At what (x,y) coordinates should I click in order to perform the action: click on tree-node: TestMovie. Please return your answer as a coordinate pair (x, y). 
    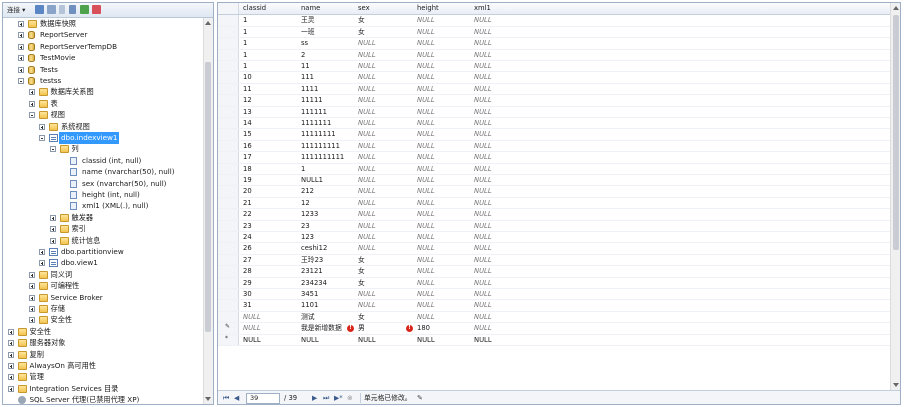
    Looking at the image, I should click on (103, 58).